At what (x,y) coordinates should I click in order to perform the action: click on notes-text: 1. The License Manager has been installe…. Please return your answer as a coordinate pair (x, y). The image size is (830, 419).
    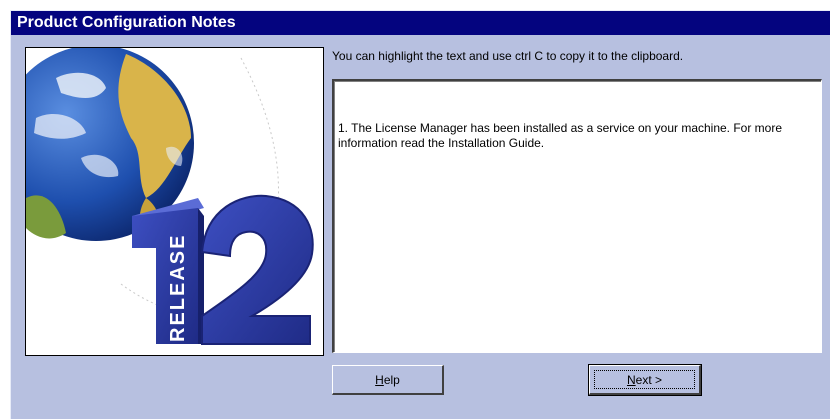
    Looking at the image, I should click on (576, 136).